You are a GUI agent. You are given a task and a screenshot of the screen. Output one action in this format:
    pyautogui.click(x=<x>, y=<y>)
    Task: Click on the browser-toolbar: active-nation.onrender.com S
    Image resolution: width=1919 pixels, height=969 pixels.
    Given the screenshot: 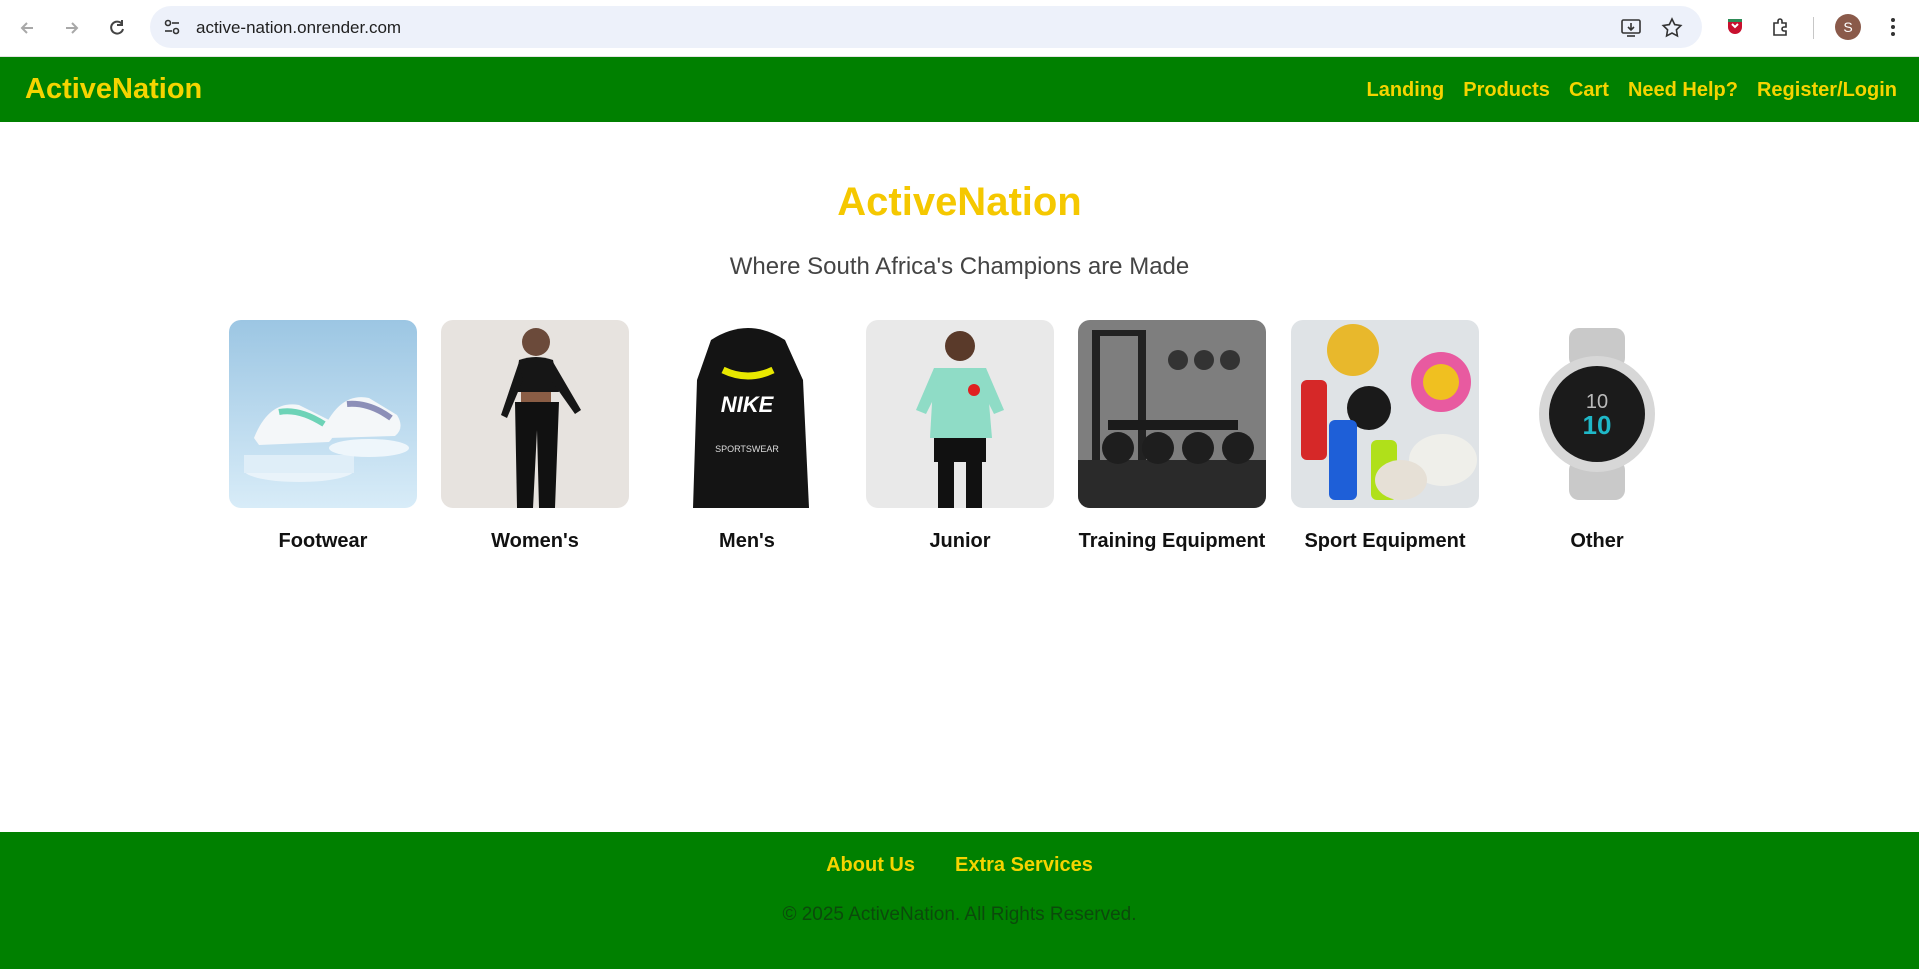 What is the action you would take?
    pyautogui.click(x=959, y=28)
    